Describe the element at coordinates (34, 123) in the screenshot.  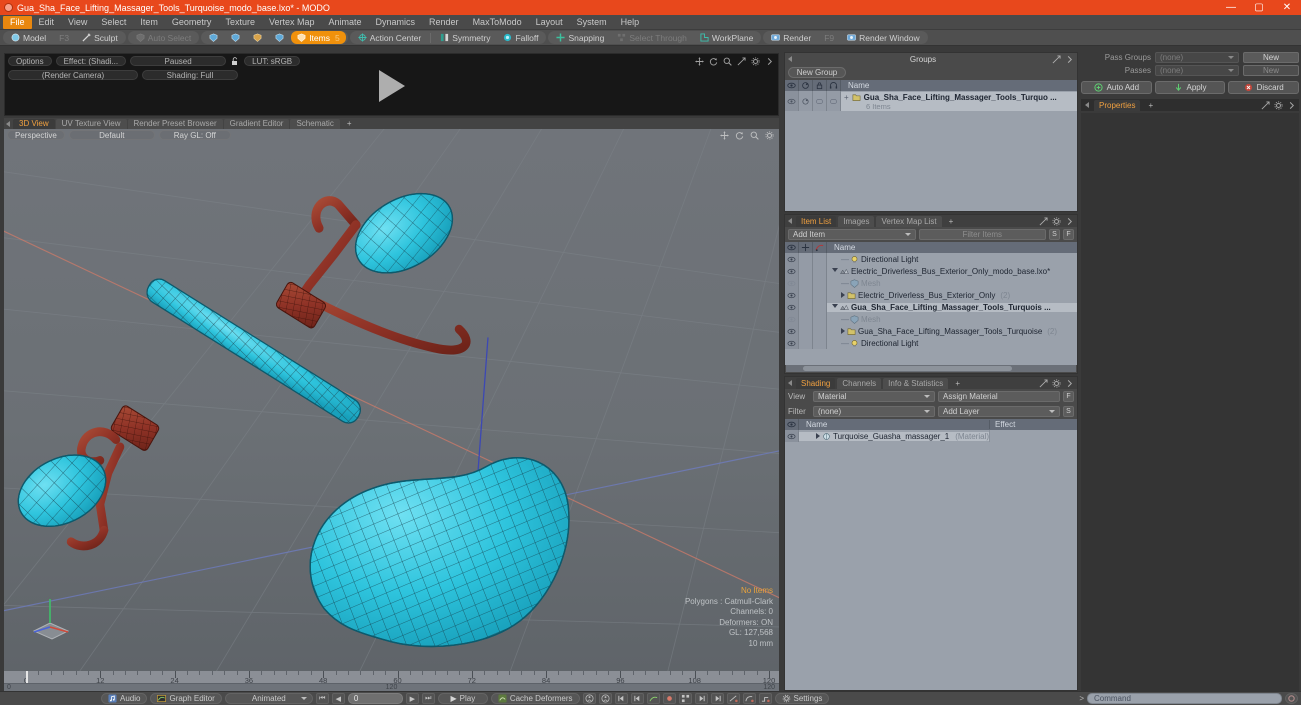
I see `tab-3d-view: 3D View` at that location.